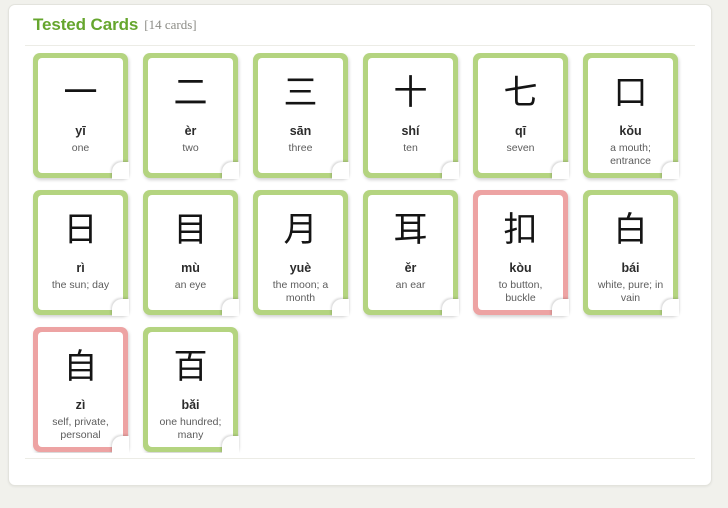 The image size is (728, 508). What do you see at coordinates (80, 284) in the screenshot?
I see `definition-label: the sun; day` at bounding box center [80, 284].